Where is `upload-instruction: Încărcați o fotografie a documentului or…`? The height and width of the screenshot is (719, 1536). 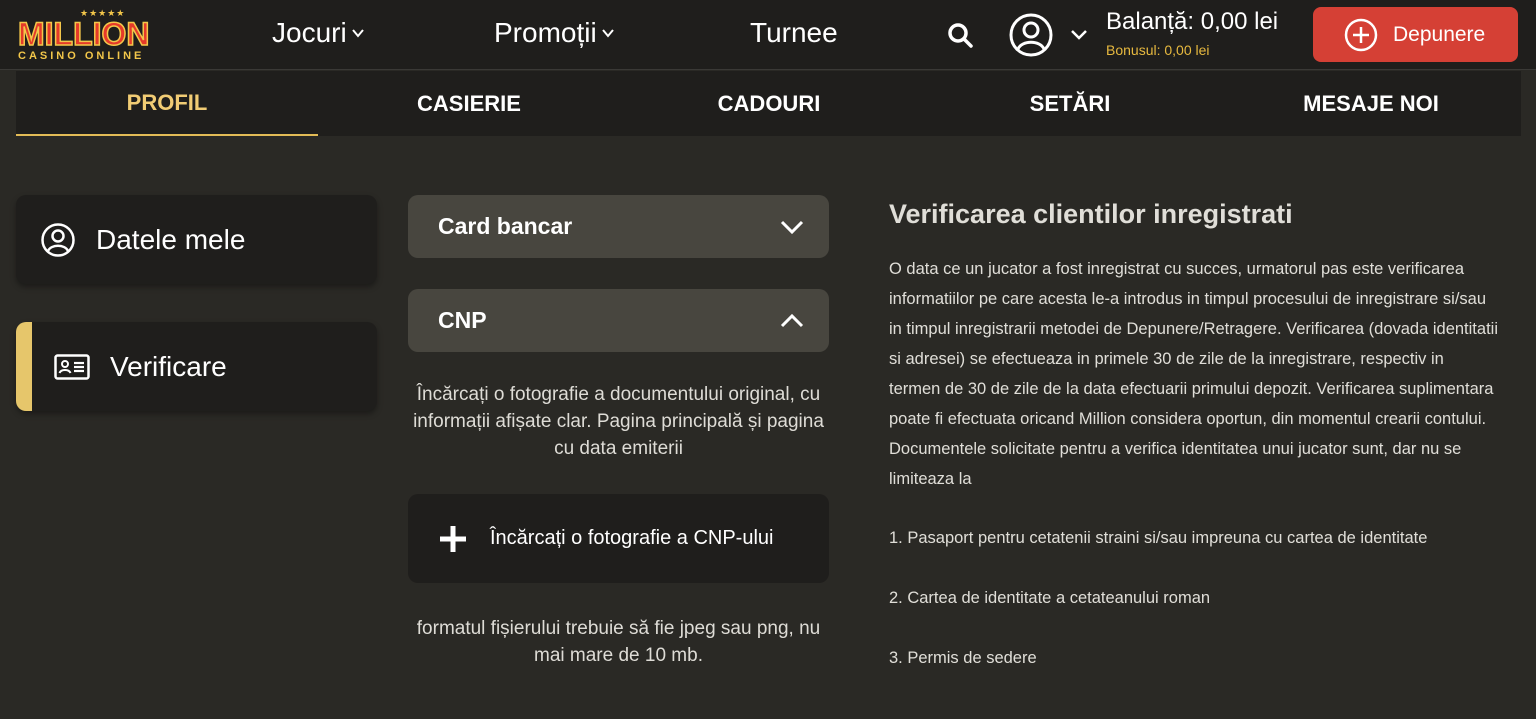
upload-instruction: Încărcați o fotografie a documentului or… is located at coordinates (618, 421).